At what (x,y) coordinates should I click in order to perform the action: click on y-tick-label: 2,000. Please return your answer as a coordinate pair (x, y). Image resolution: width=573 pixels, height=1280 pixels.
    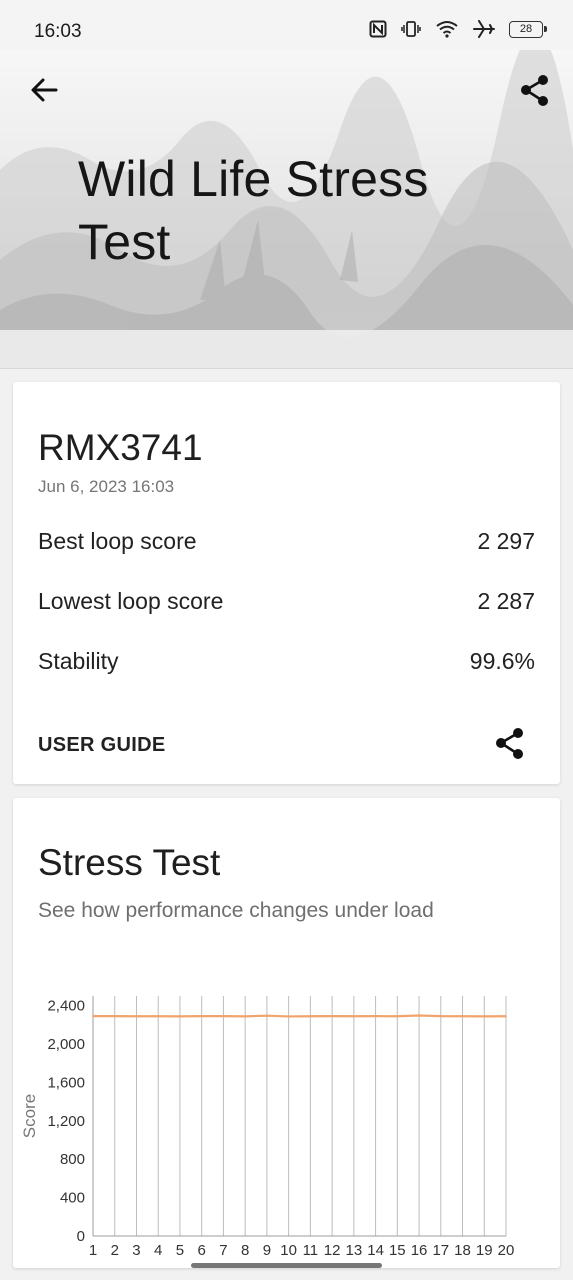
    Looking at the image, I should click on (66, 1044).